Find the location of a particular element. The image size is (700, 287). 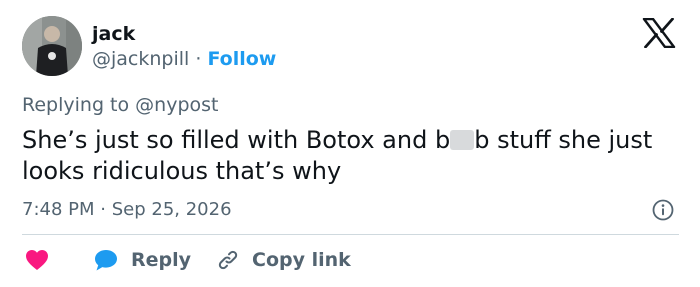

replying-to-line: Replying to @nypost is located at coordinates (120, 105).